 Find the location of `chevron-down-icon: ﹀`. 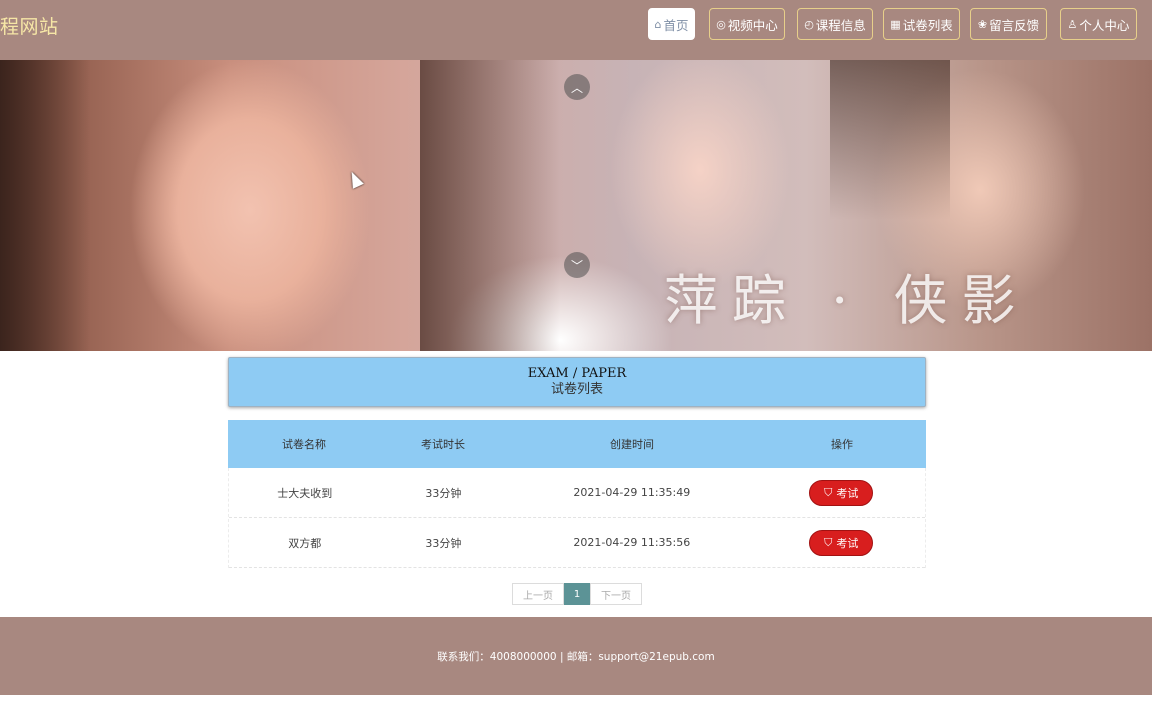

chevron-down-icon: ﹀ is located at coordinates (576, 265).